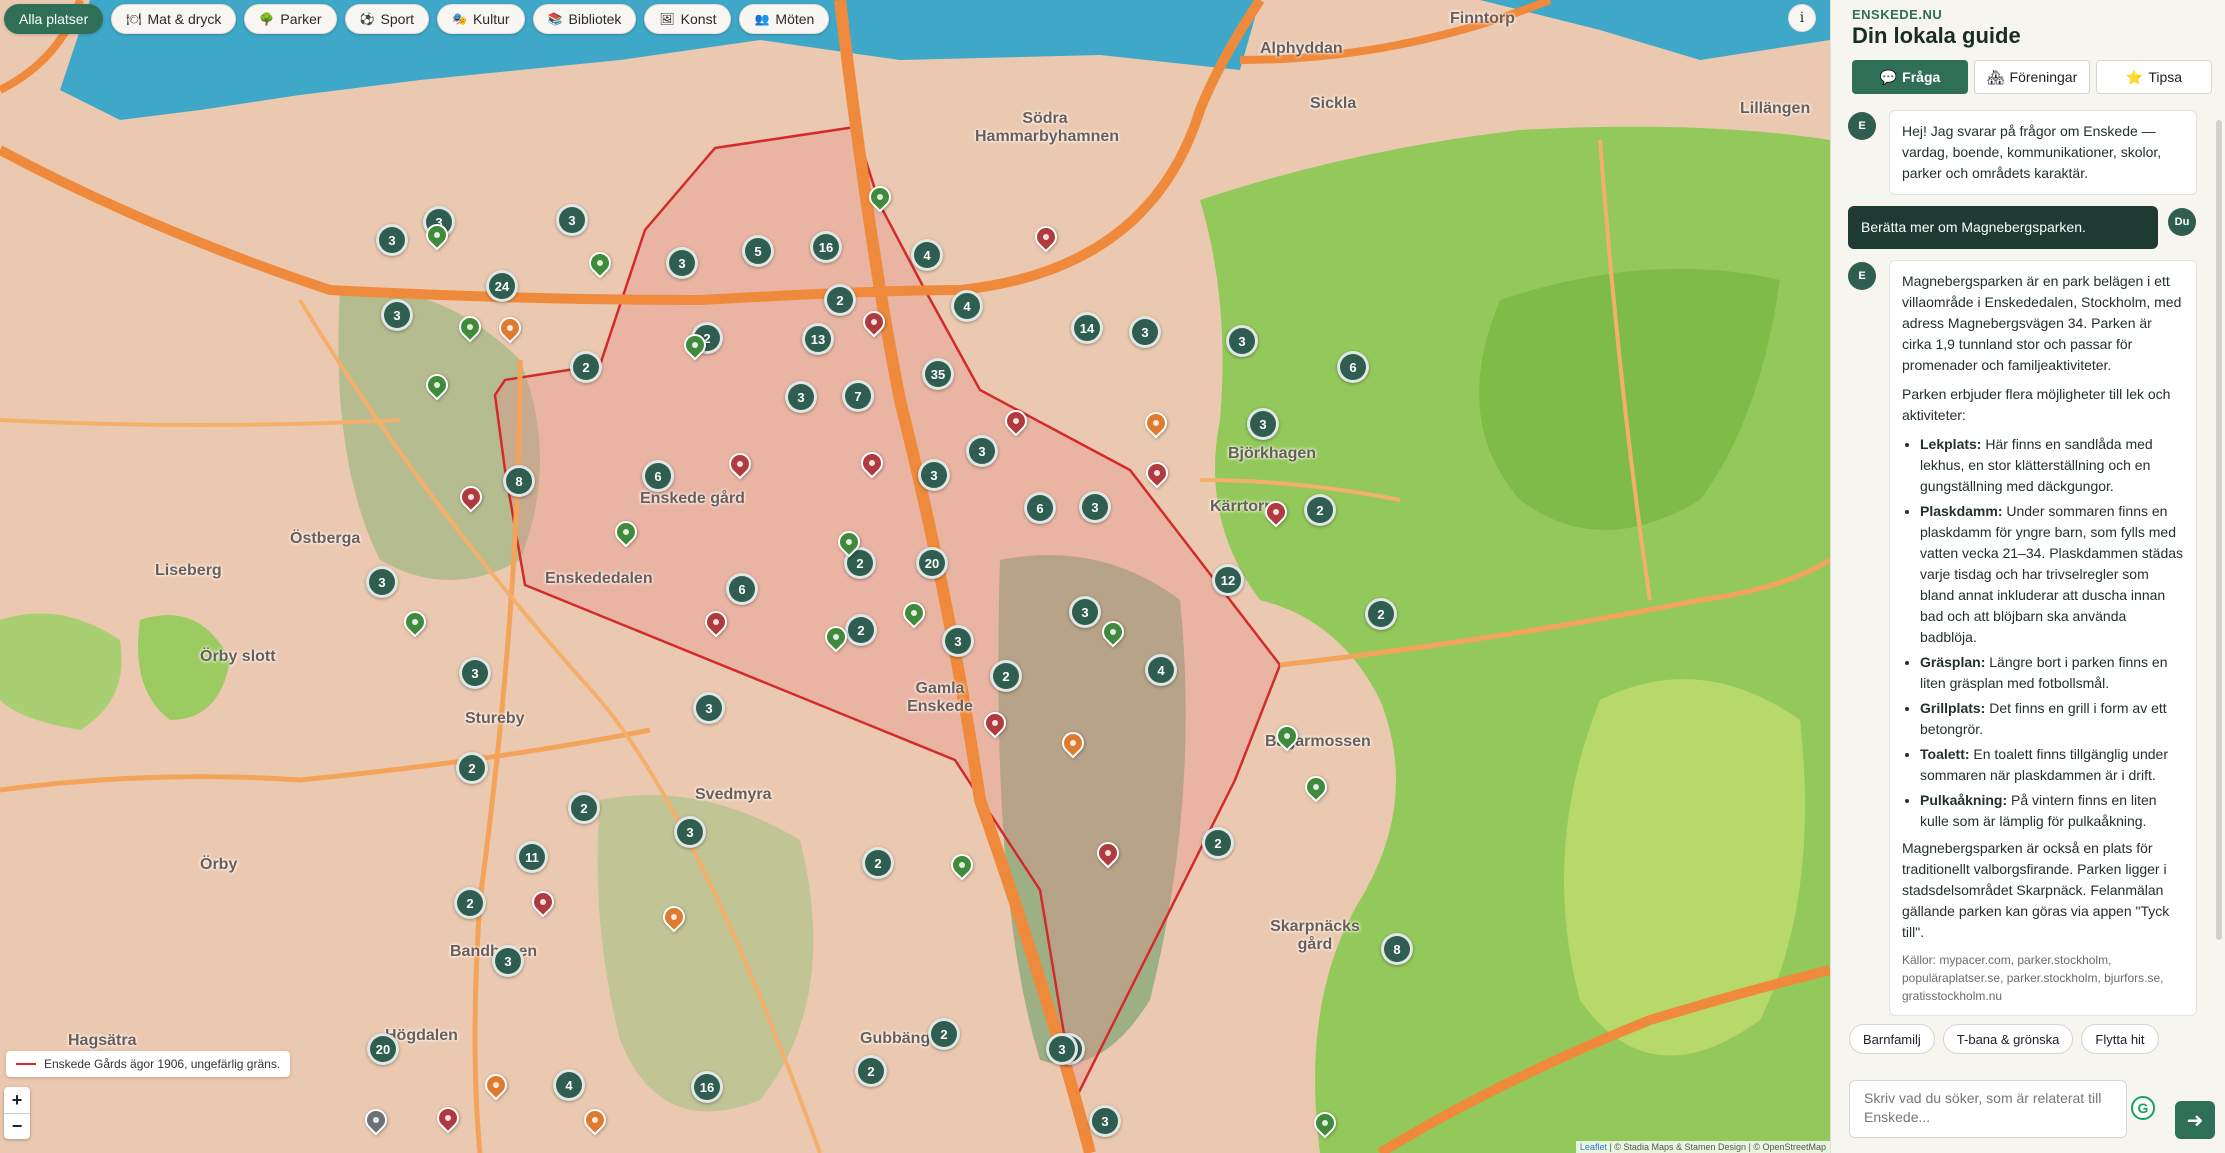 The width and height of the screenshot is (2225, 1153). What do you see at coordinates (784, 19) in the screenshot?
I see `filter-chip: 👥 Möten` at bounding box center [784, 19].